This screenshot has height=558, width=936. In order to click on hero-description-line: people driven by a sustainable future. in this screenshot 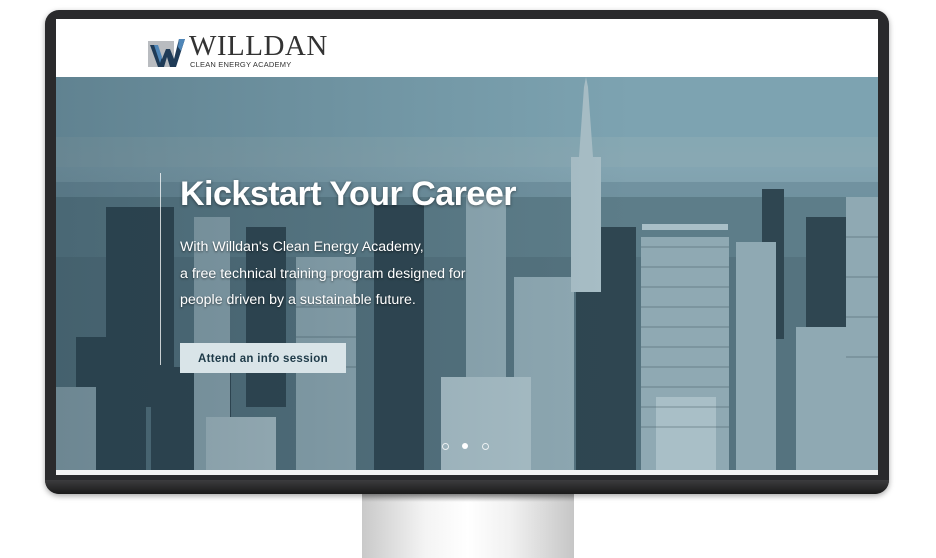, I will do `click(298, 300)`.